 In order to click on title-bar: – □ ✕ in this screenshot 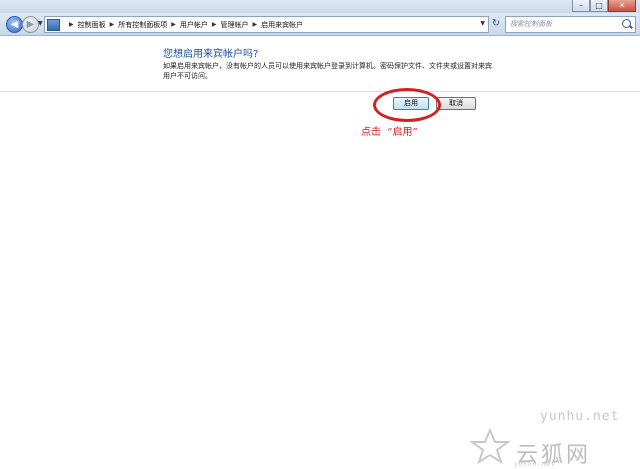, I will do `click(320, 6)`.